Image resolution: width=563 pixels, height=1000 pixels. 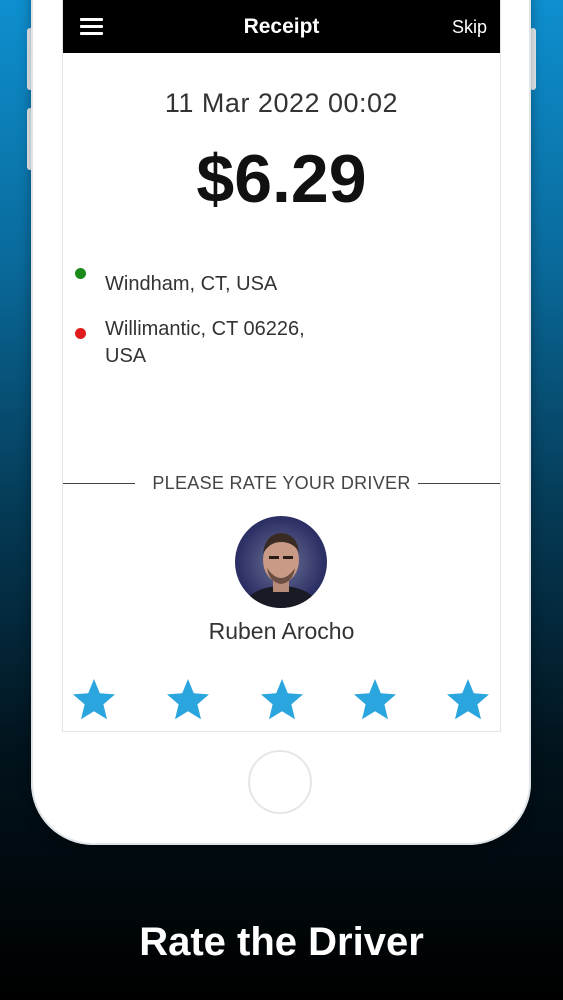 What do you see at coordinates (281, 179) in the screenshot?
I see `receipt-amount: $6.29` at bounding box center [281, 179].